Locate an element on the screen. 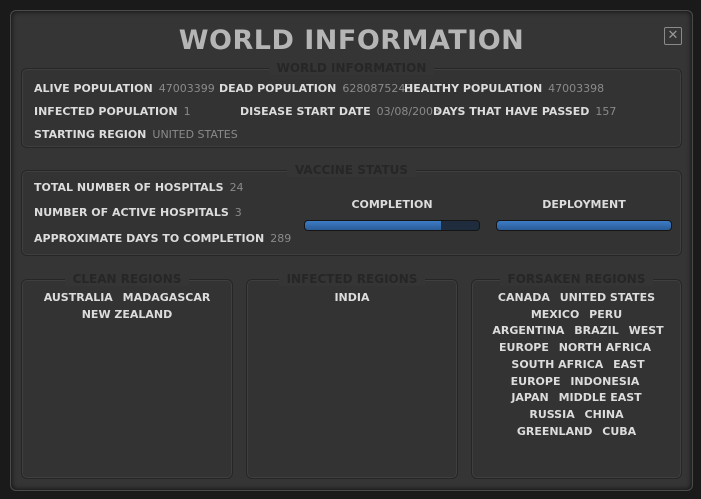 Image resolution: width=701 pixels, height=499 pixels. region-item: BRAZIL is located at coordinates (596, 331).